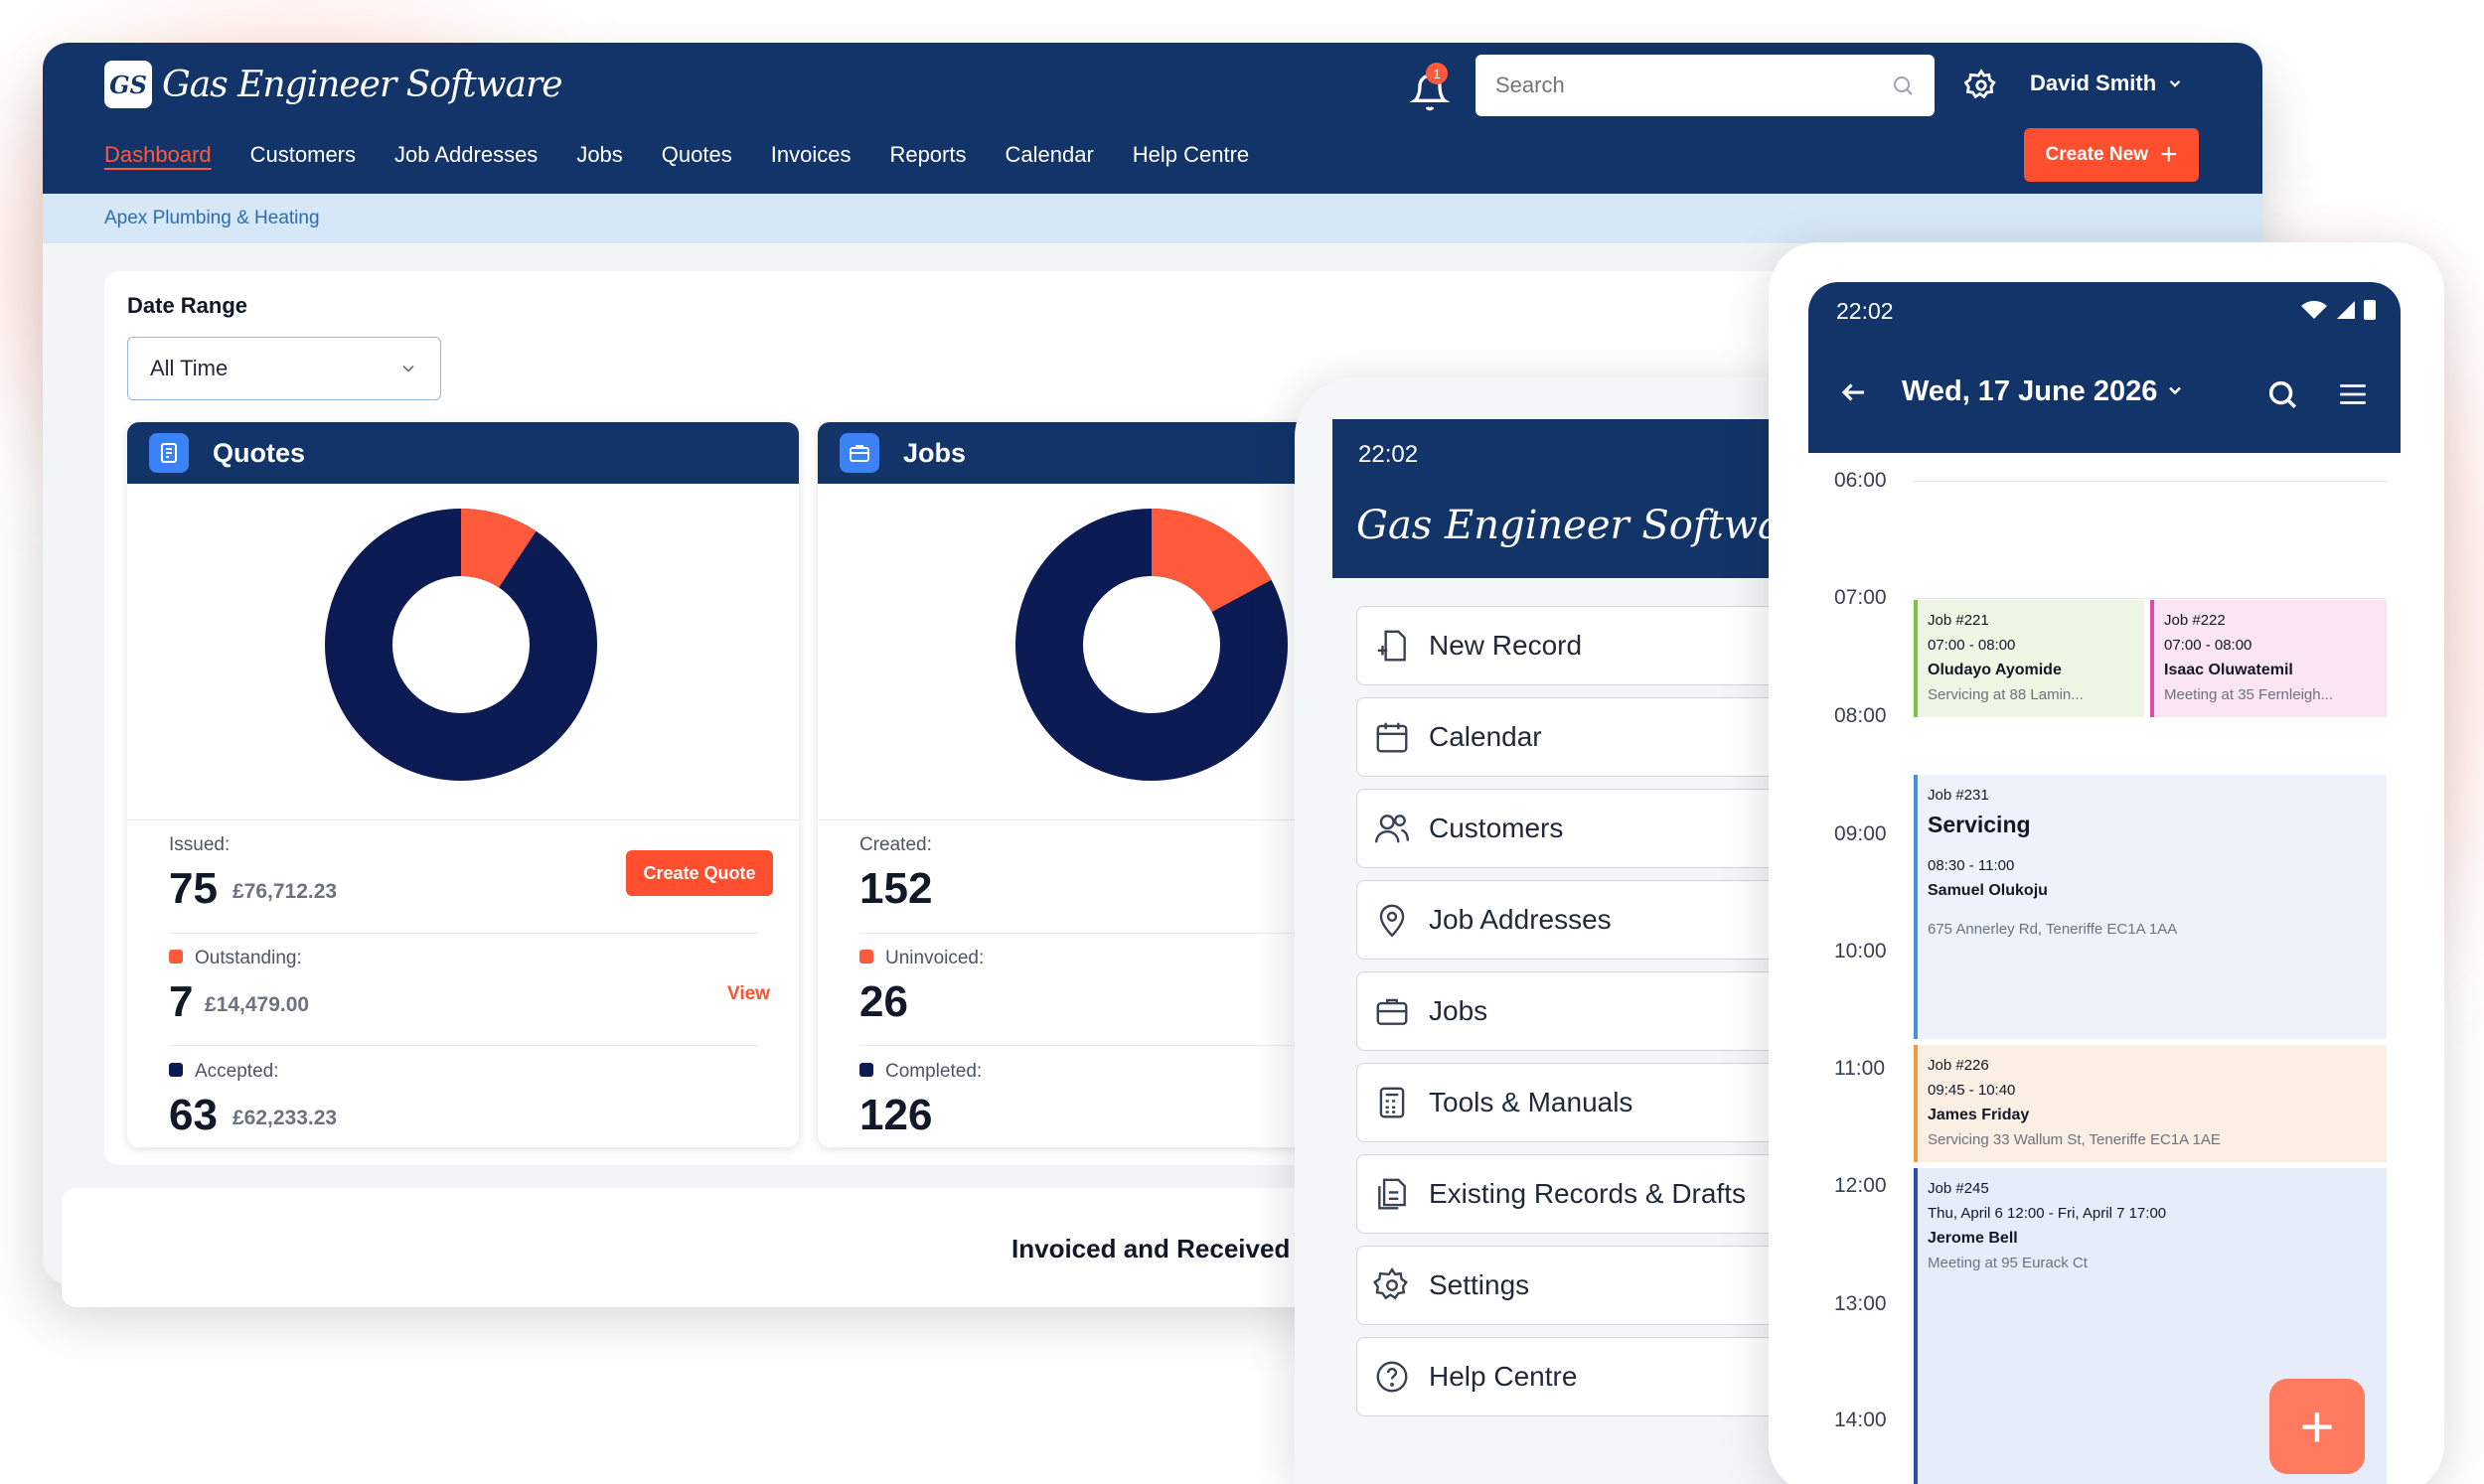 Image resolution: width=2484 pixels, height=1484 pixels. What do you see at coordinates (461, 645) in the screenshot?
I see `quotes-donut-chart` at bounding box center [461, 645].